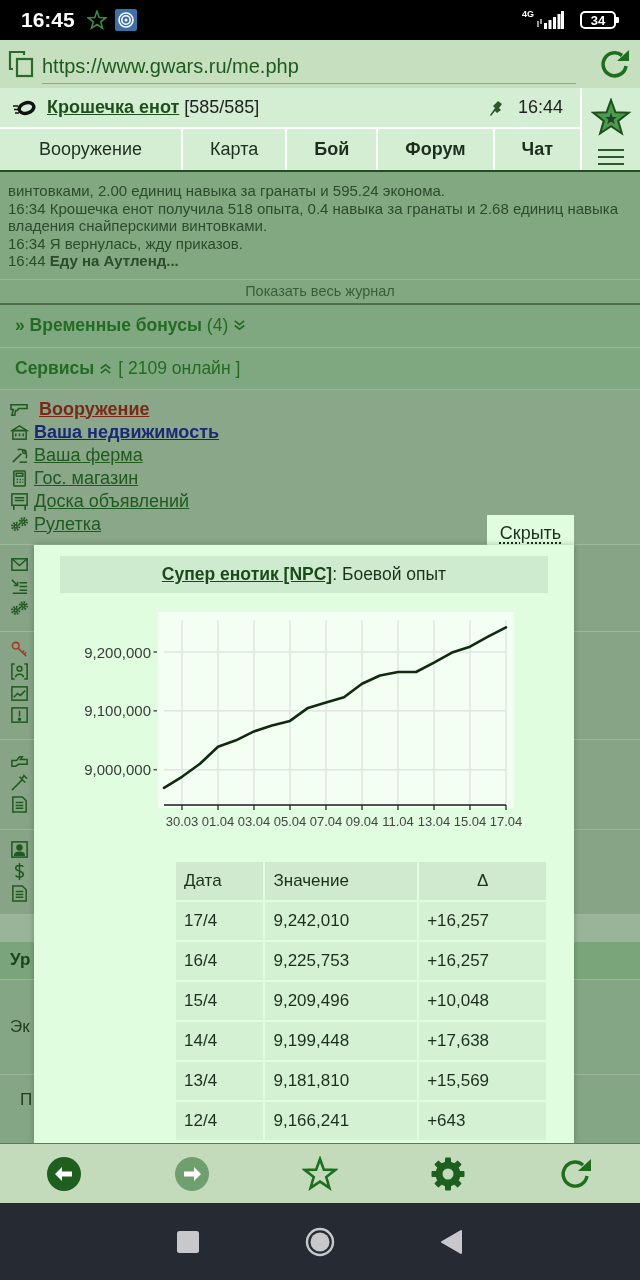 The width and height of the screenshot is (640, 1280). What do you see at coordinates (398, 821) in the screenshot?
I see `x-tick-label: 11.04` at bounding box center [398, 821].